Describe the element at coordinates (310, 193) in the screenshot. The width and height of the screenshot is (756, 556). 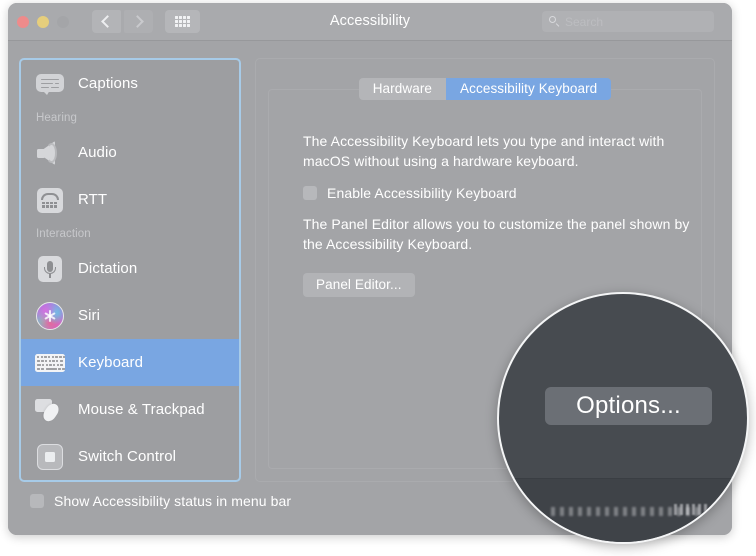
I see `enable-accessibility-keyboard-checkbox` at that location.